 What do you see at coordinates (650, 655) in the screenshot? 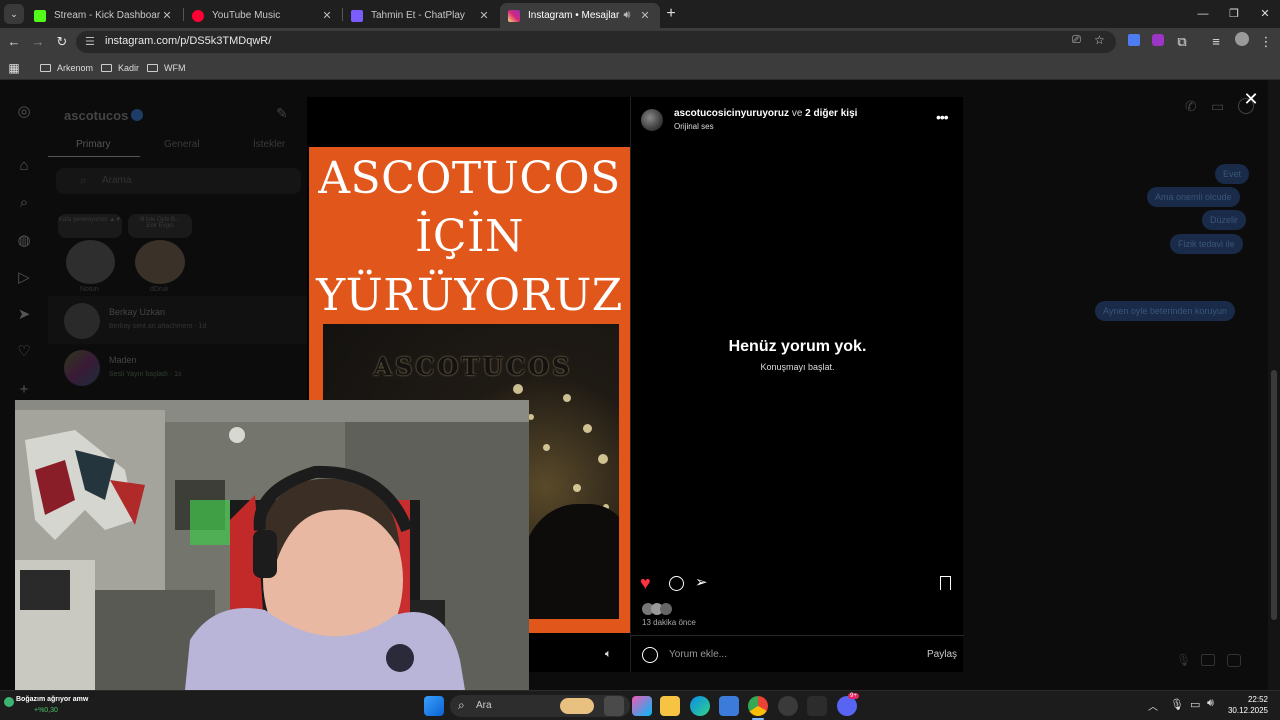
I see `emoji-icon` at bounding box center [650, 655].